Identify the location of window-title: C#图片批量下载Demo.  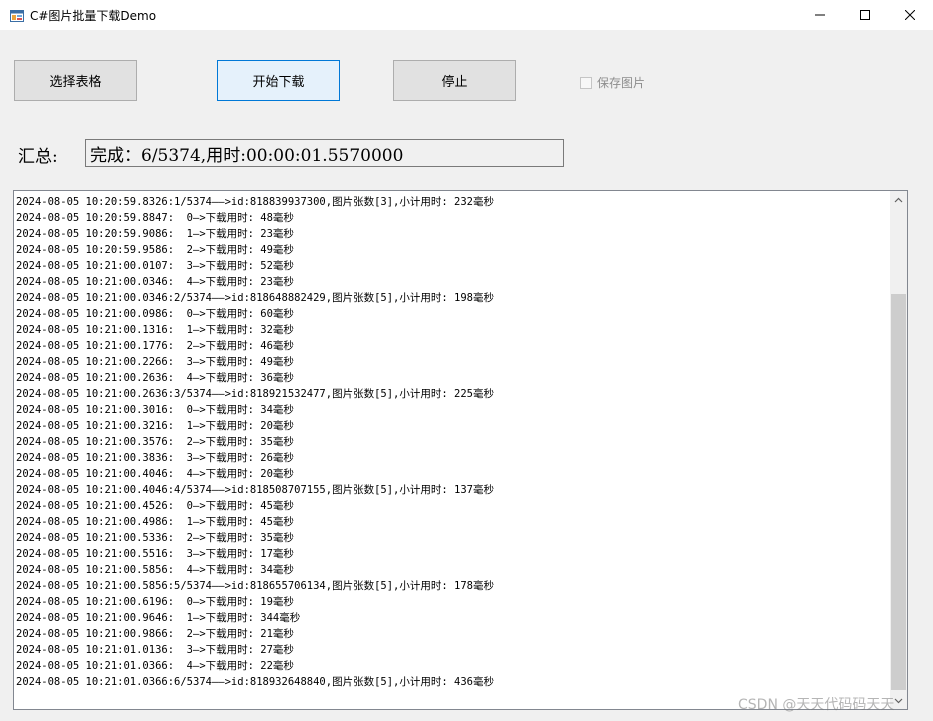
(93, 16).